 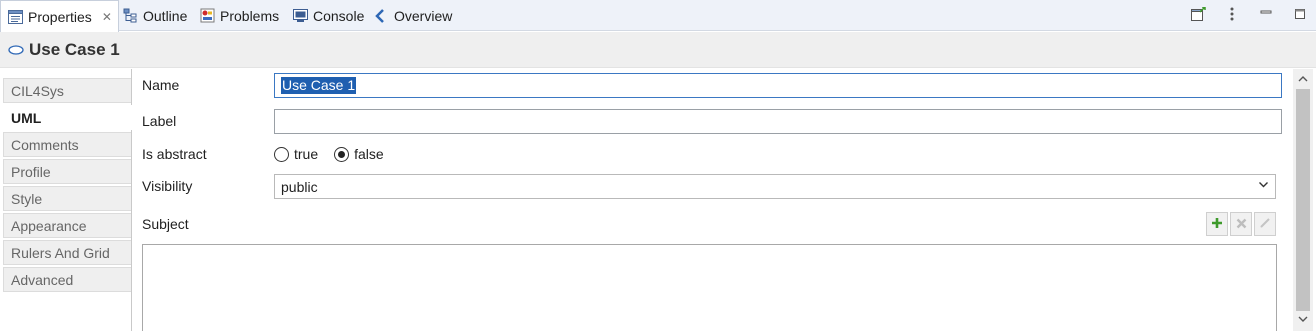 I want to click on label-field, so click(x=778, y=121).